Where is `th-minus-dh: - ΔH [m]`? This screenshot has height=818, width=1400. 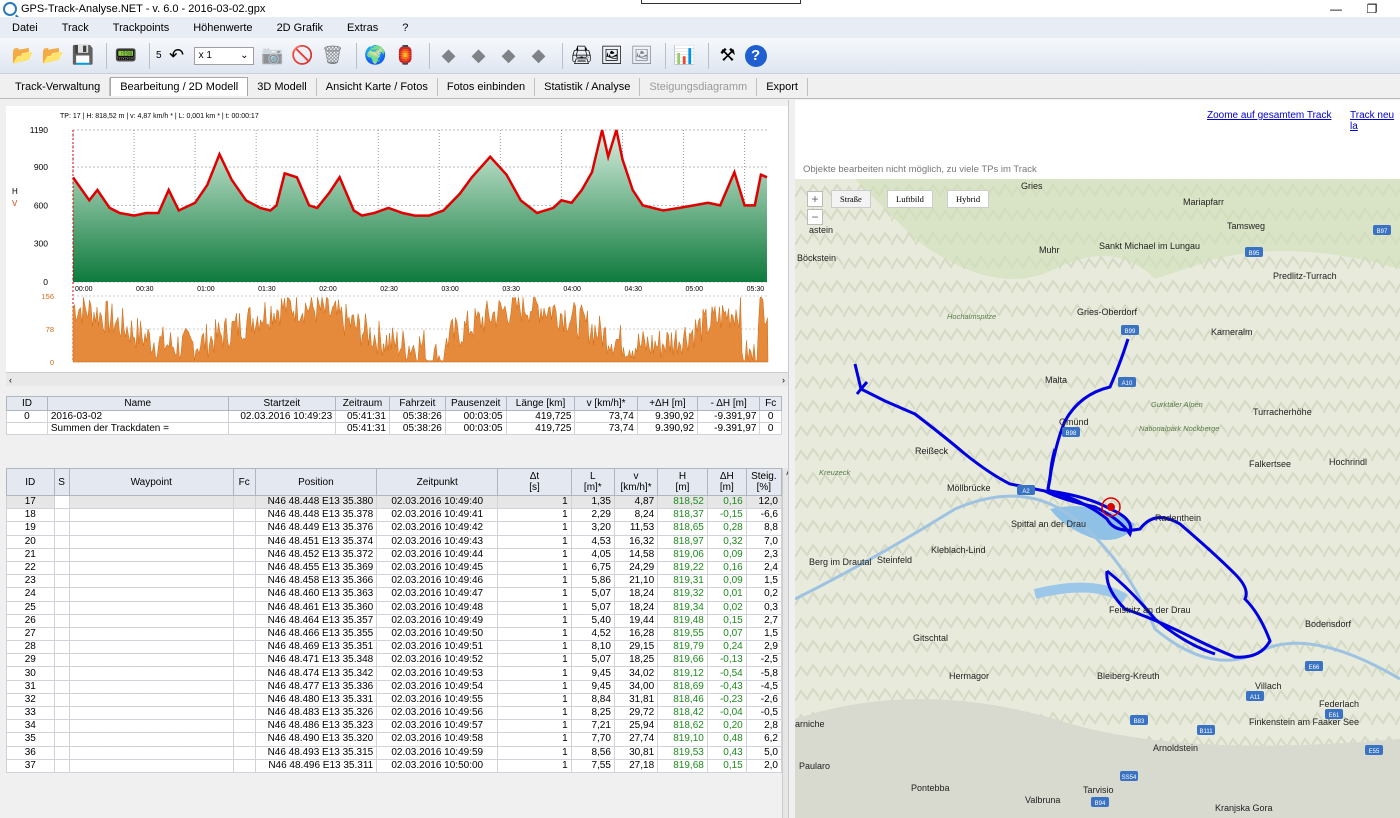
th-minus-dh: - ΔH [m] is located at coordinates (729, 403).